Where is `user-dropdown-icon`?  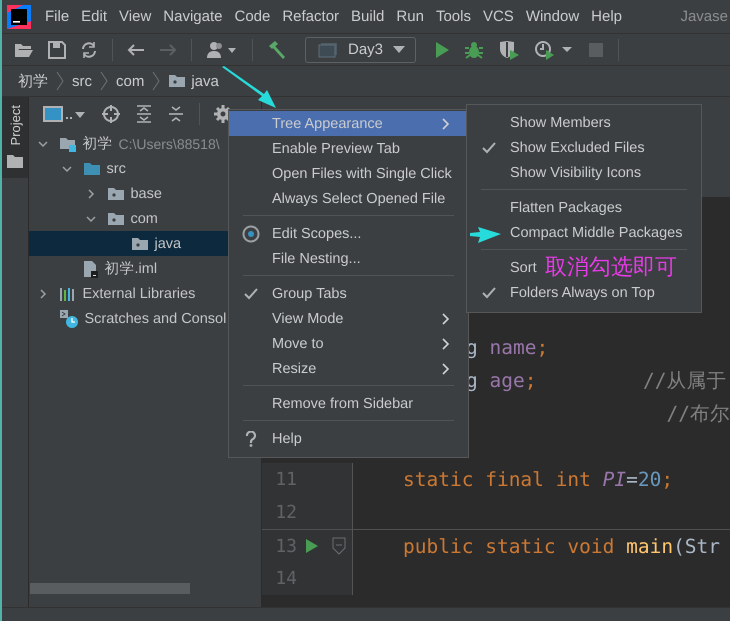
user-dropdown-icon is located at coordinates (222, 49).